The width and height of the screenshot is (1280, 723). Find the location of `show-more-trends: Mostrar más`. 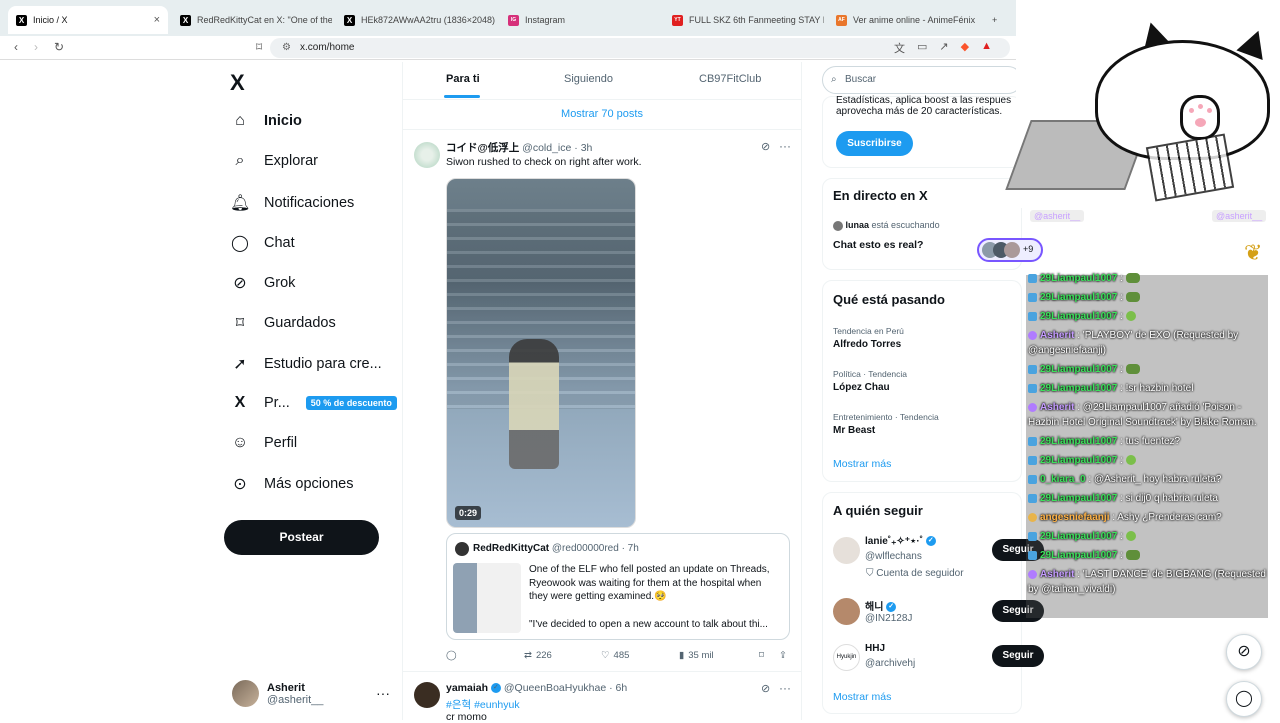

show-more-trends: Mostrar más is located at coordinates (862, 464).